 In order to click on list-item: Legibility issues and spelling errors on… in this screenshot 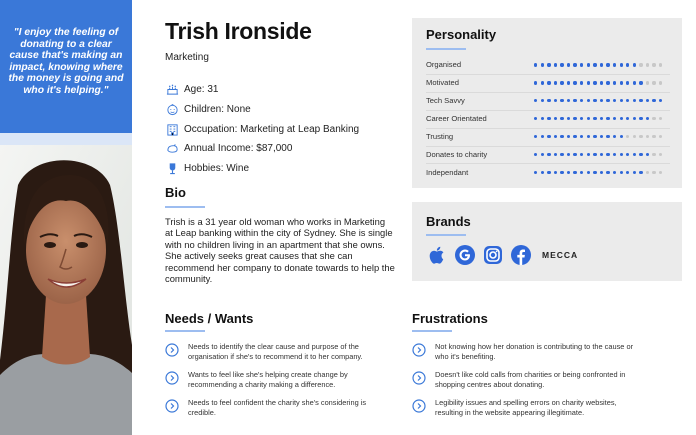, I will do `click(527, 407)`.